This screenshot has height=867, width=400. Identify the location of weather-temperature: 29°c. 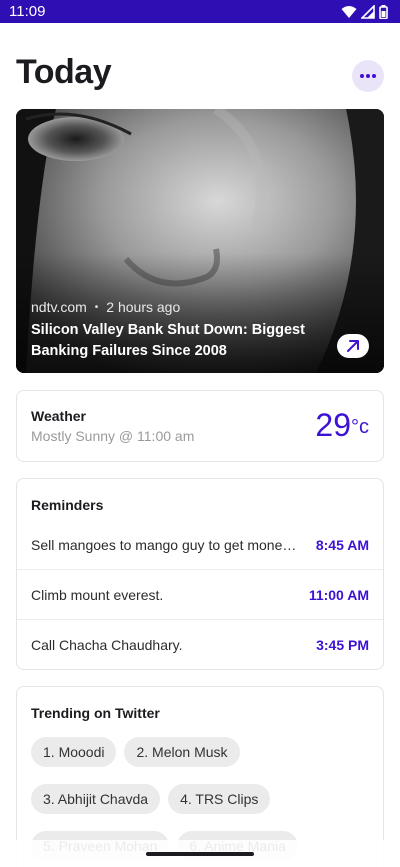
(342, 425).